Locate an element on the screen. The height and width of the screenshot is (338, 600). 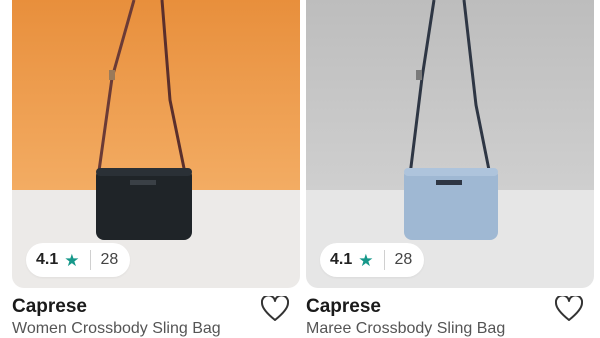
product-title: Maree Crossbody Sling Bag is located at coordinates (405, 329).